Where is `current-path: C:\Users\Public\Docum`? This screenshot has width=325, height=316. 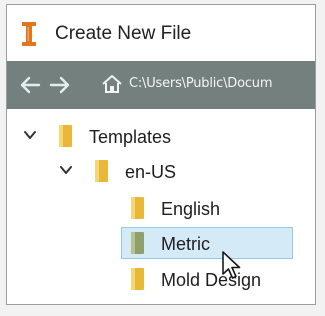
current-path: C:\Users\Public\Docum is located at coordinates (200, 83).